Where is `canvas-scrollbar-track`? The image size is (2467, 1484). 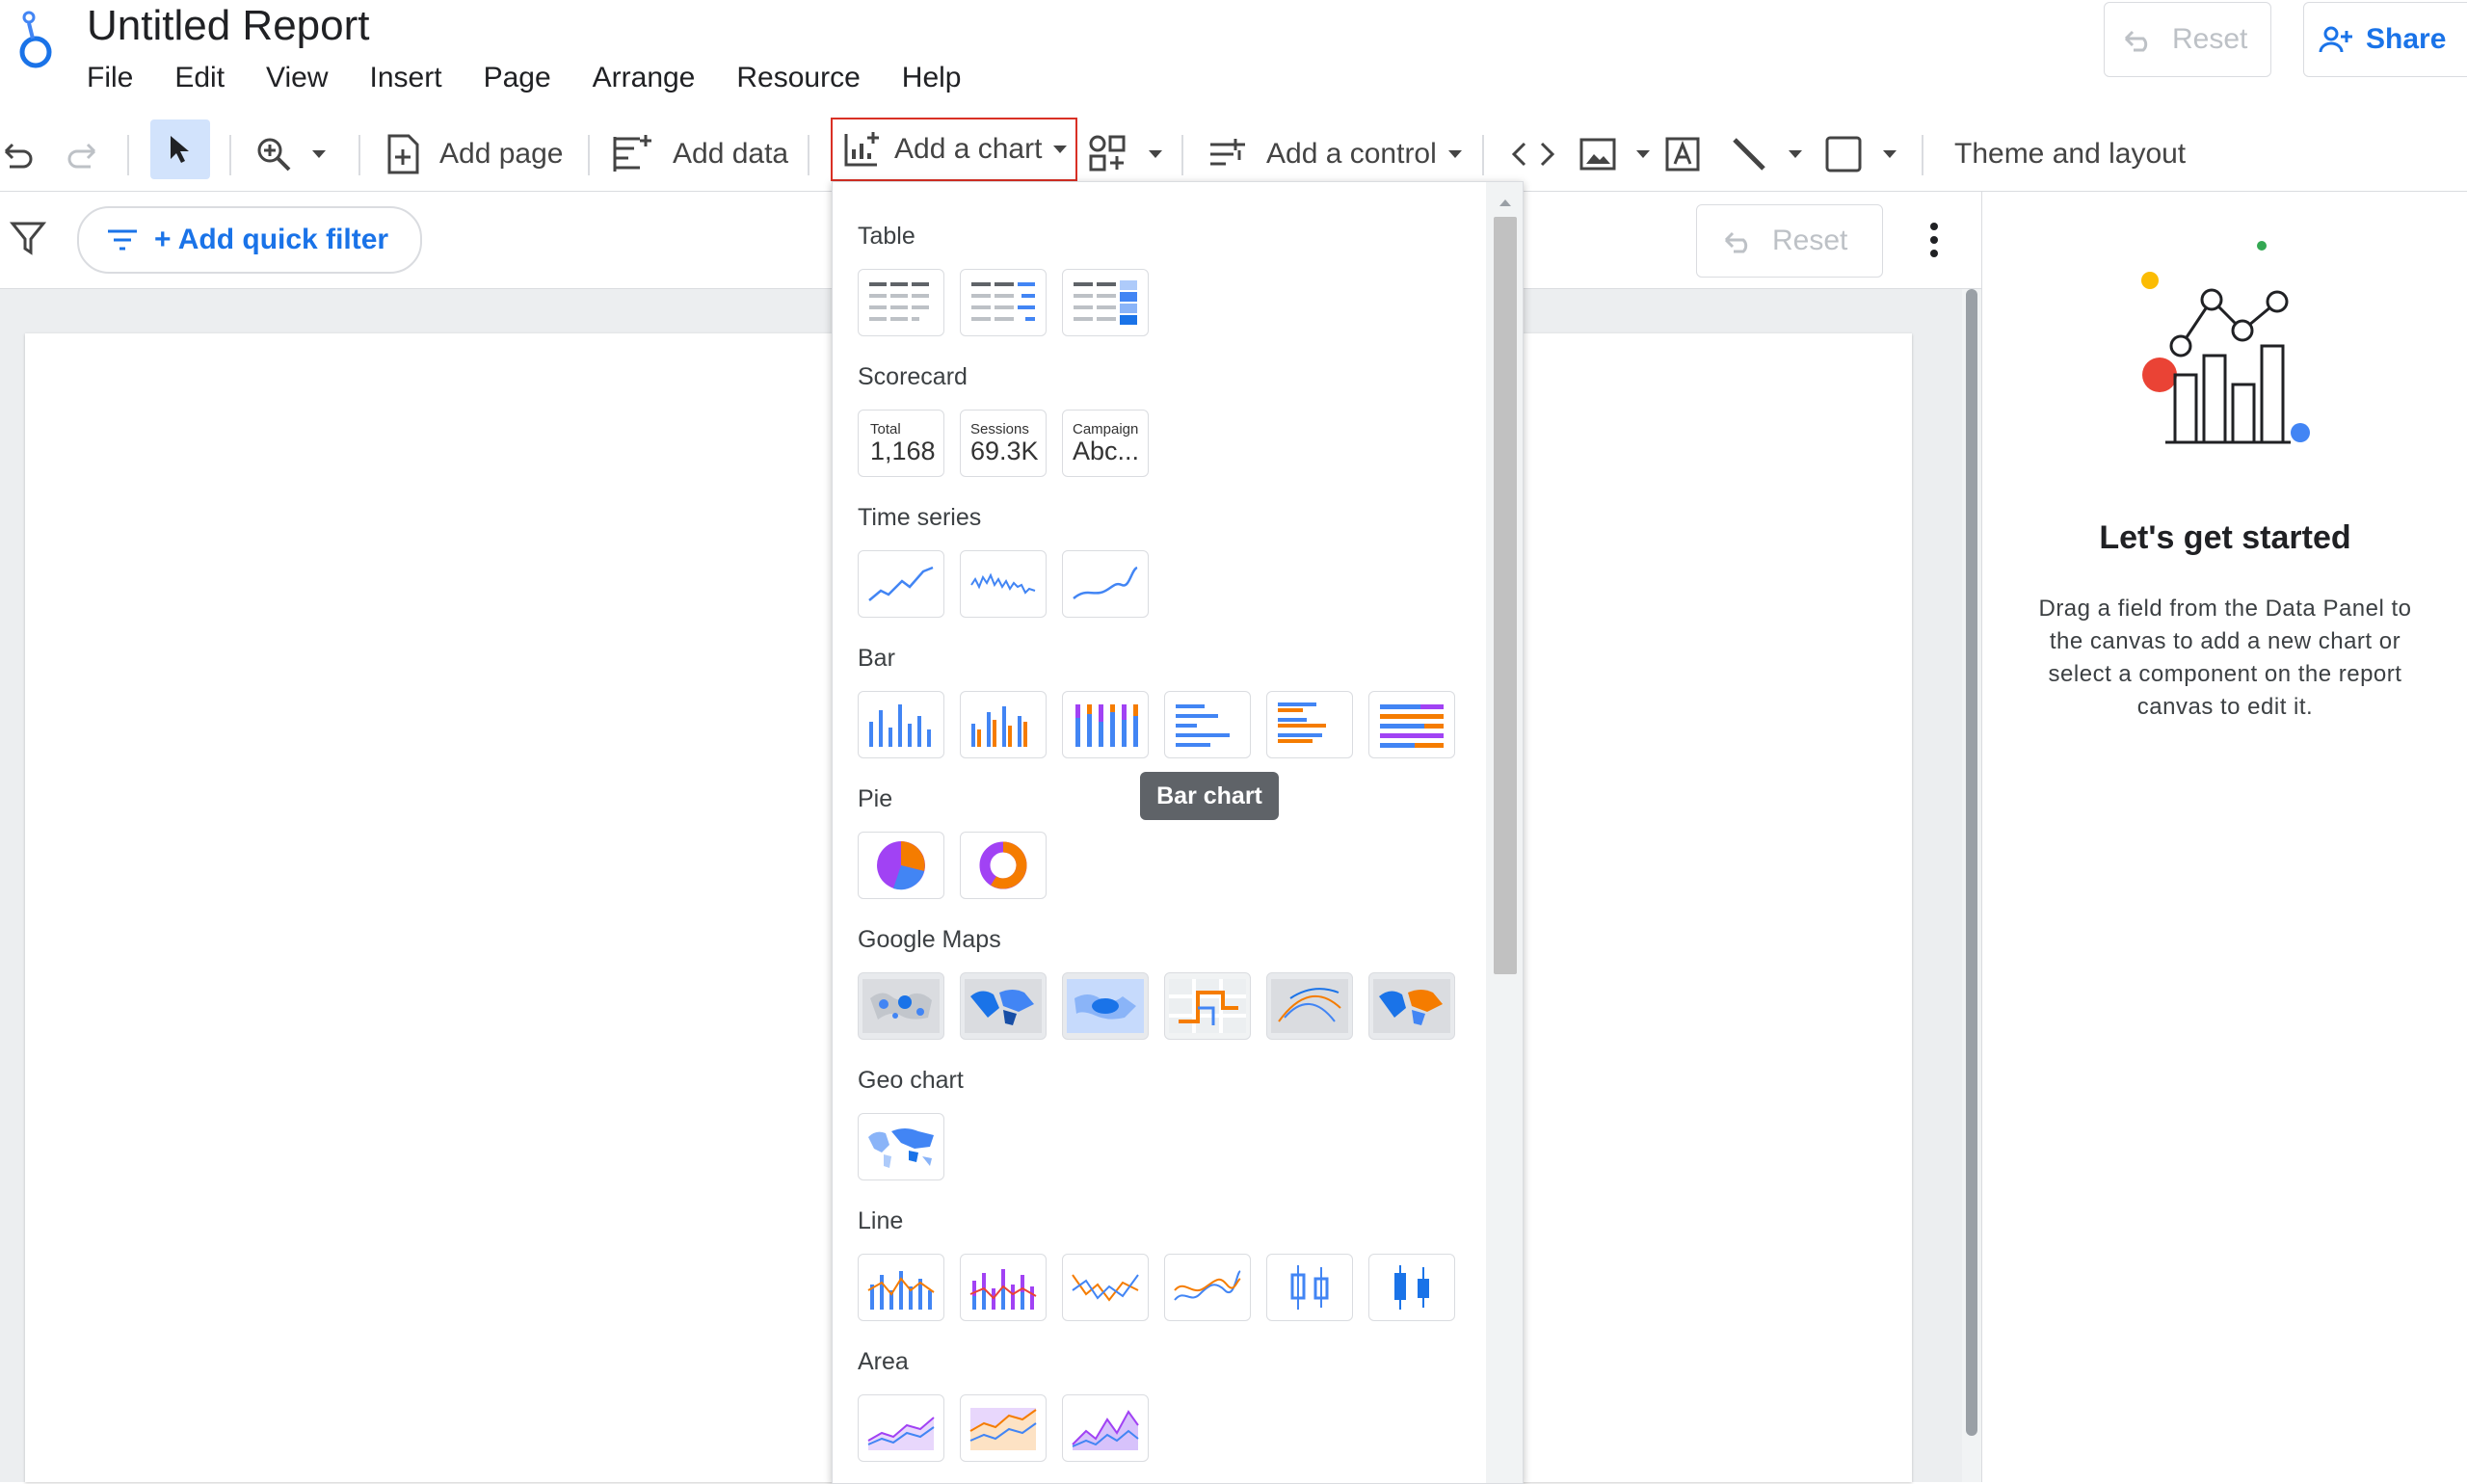 canvas-scrollbar-track is located at coordinates (1971, 885).